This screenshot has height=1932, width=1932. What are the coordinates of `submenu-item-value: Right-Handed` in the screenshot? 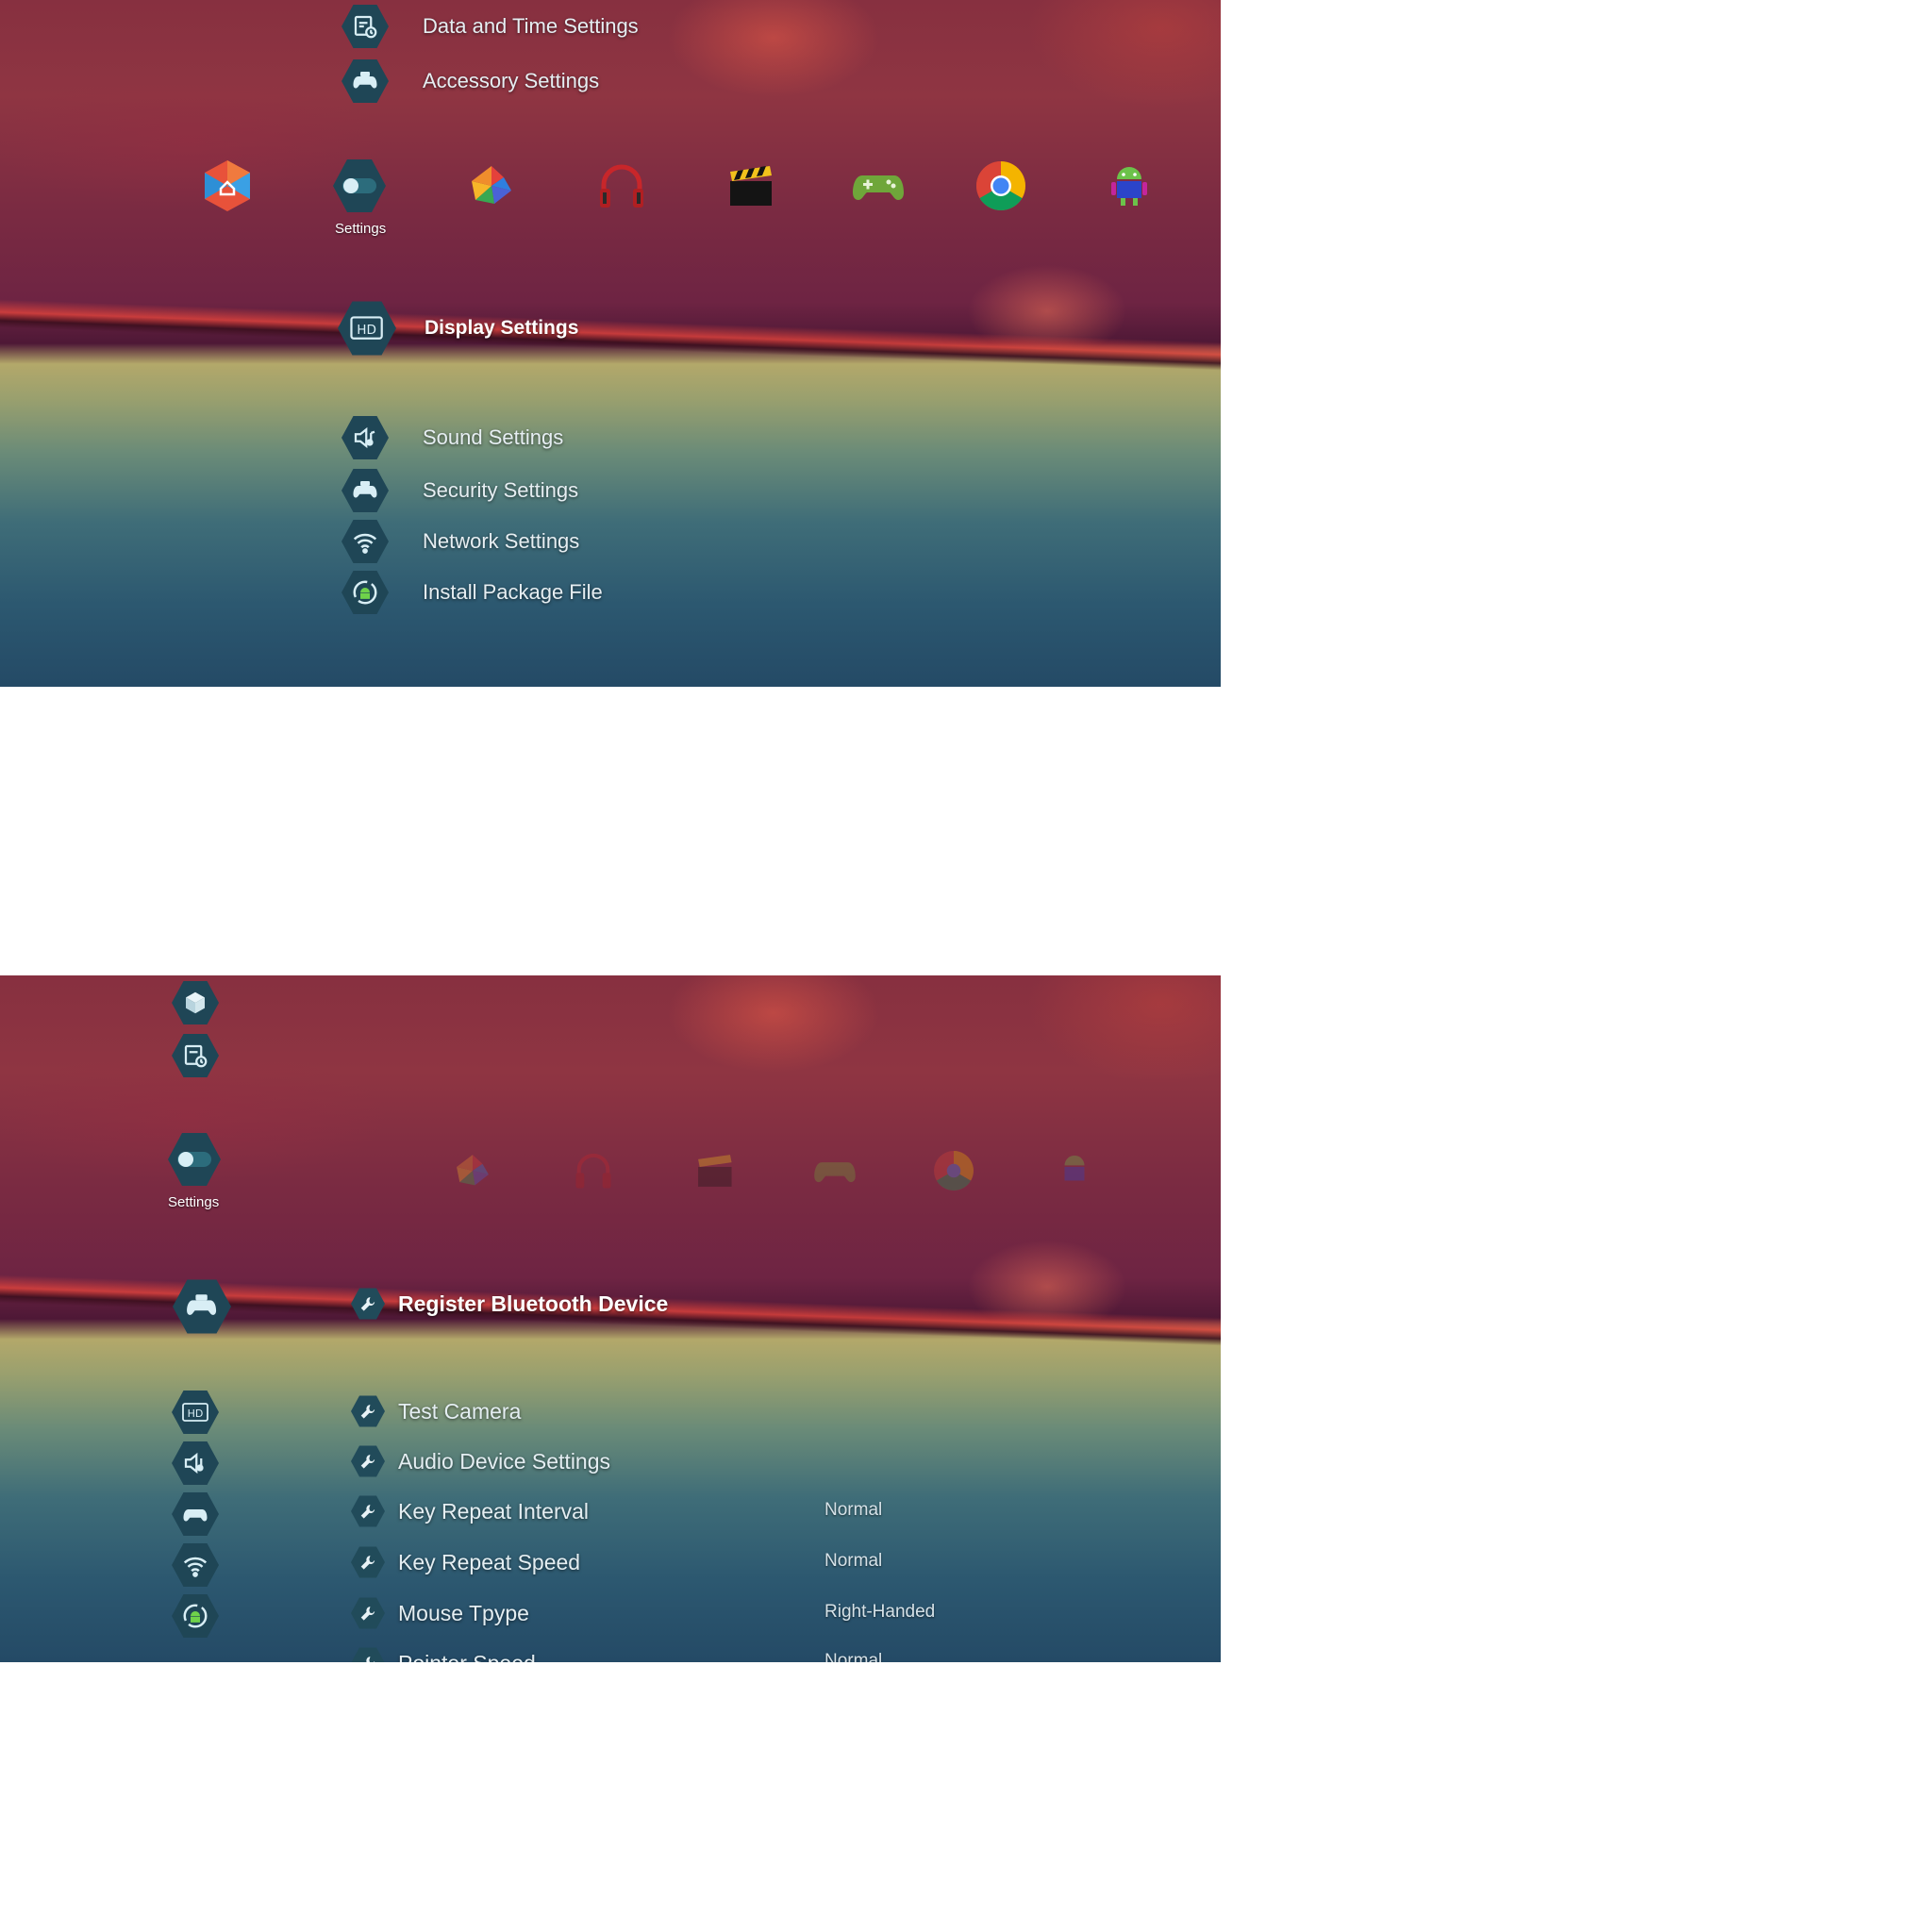 It's located at (880, 1612).